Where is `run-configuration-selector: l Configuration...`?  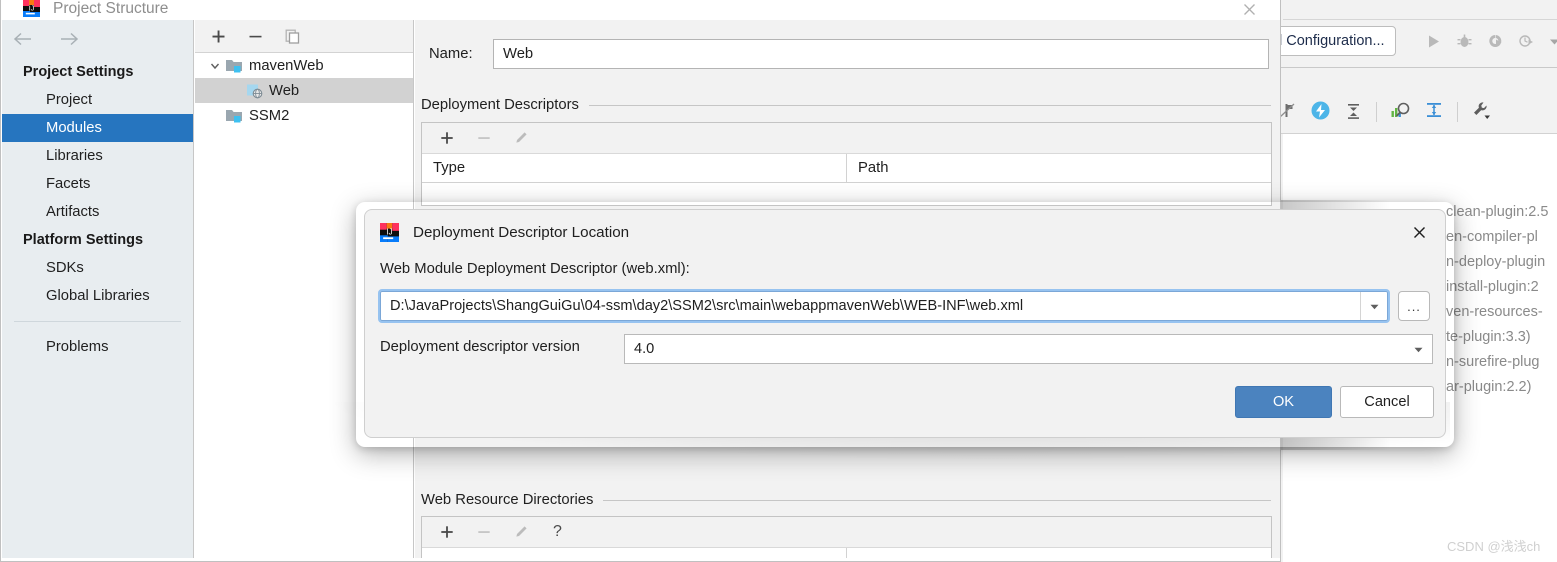 run-configuration-selector: l Configuration... is located at coordinates (1334, 41).